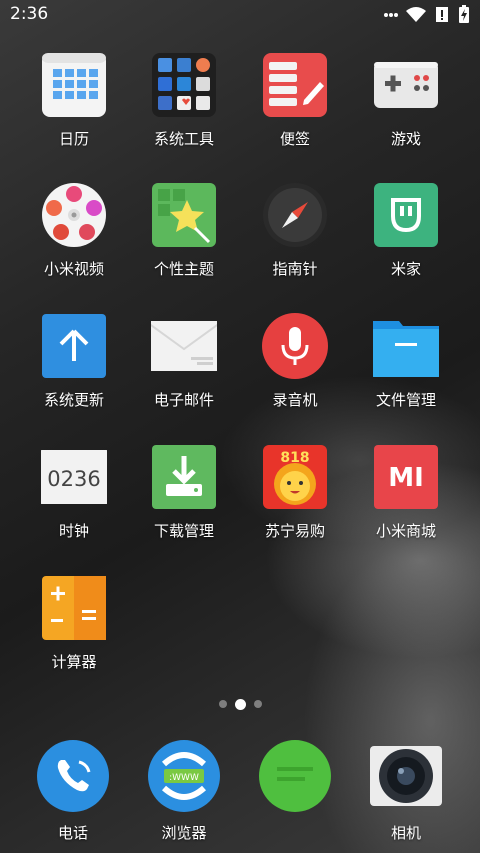  I want to click on dock-phone: 电话, so click(73, 791).